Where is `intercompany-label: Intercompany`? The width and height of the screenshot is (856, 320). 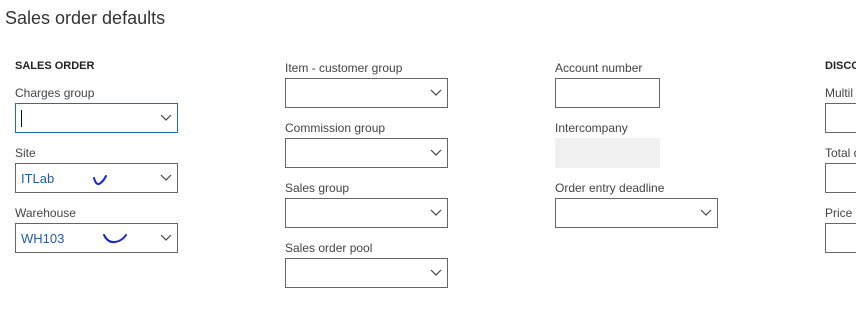 intercompany-label: Intercompany is located at coordinates (591, 128).